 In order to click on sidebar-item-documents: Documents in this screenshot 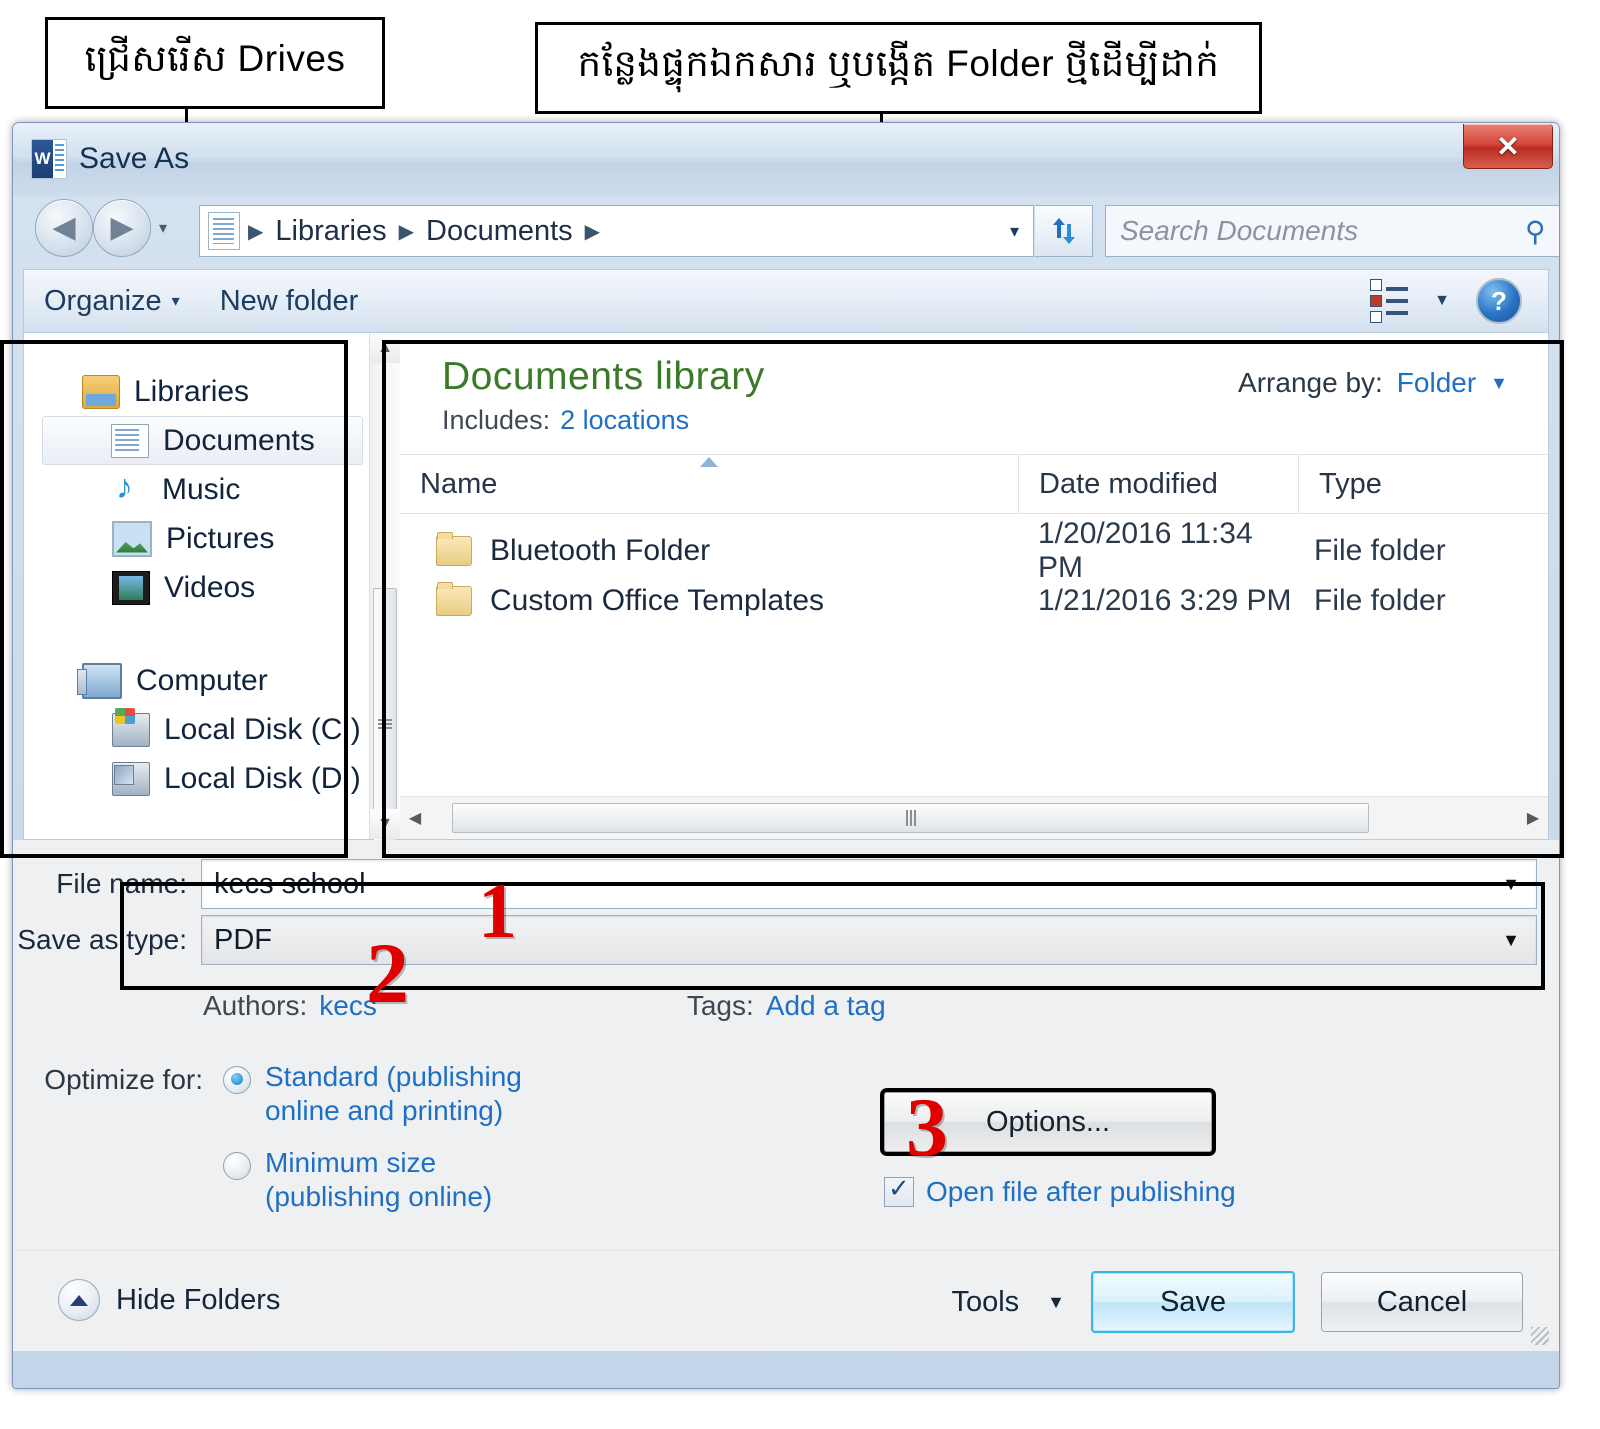, I will do `click(202, 440)`.